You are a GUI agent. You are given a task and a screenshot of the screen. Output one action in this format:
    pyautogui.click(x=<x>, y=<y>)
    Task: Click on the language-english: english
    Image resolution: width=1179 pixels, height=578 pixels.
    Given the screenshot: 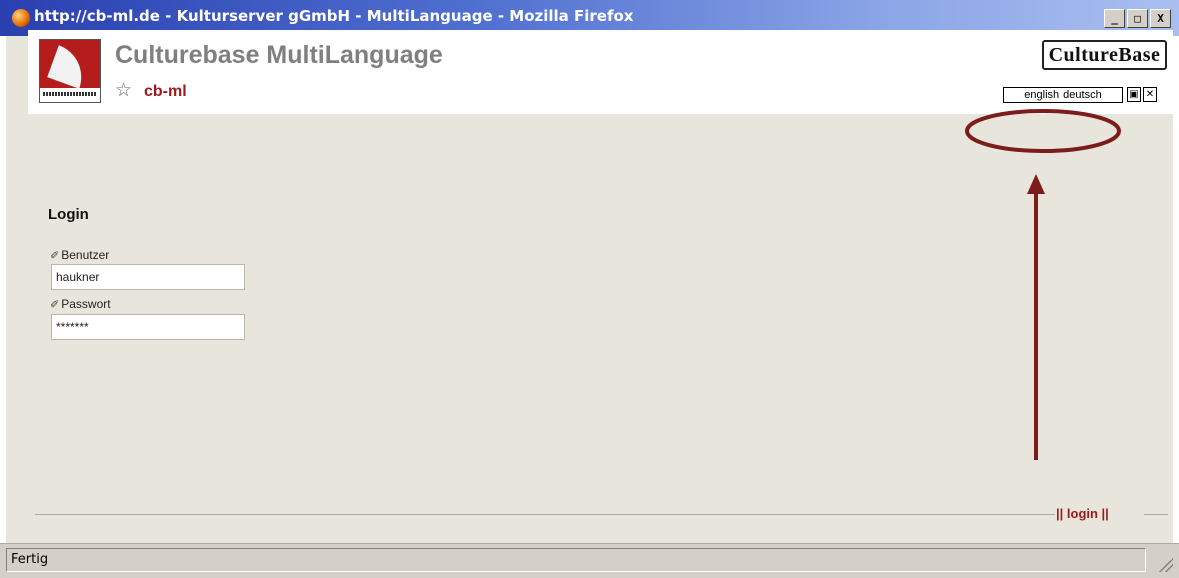 What is the action you would take?
    pyautogui.click(x=1041, y=95)
    